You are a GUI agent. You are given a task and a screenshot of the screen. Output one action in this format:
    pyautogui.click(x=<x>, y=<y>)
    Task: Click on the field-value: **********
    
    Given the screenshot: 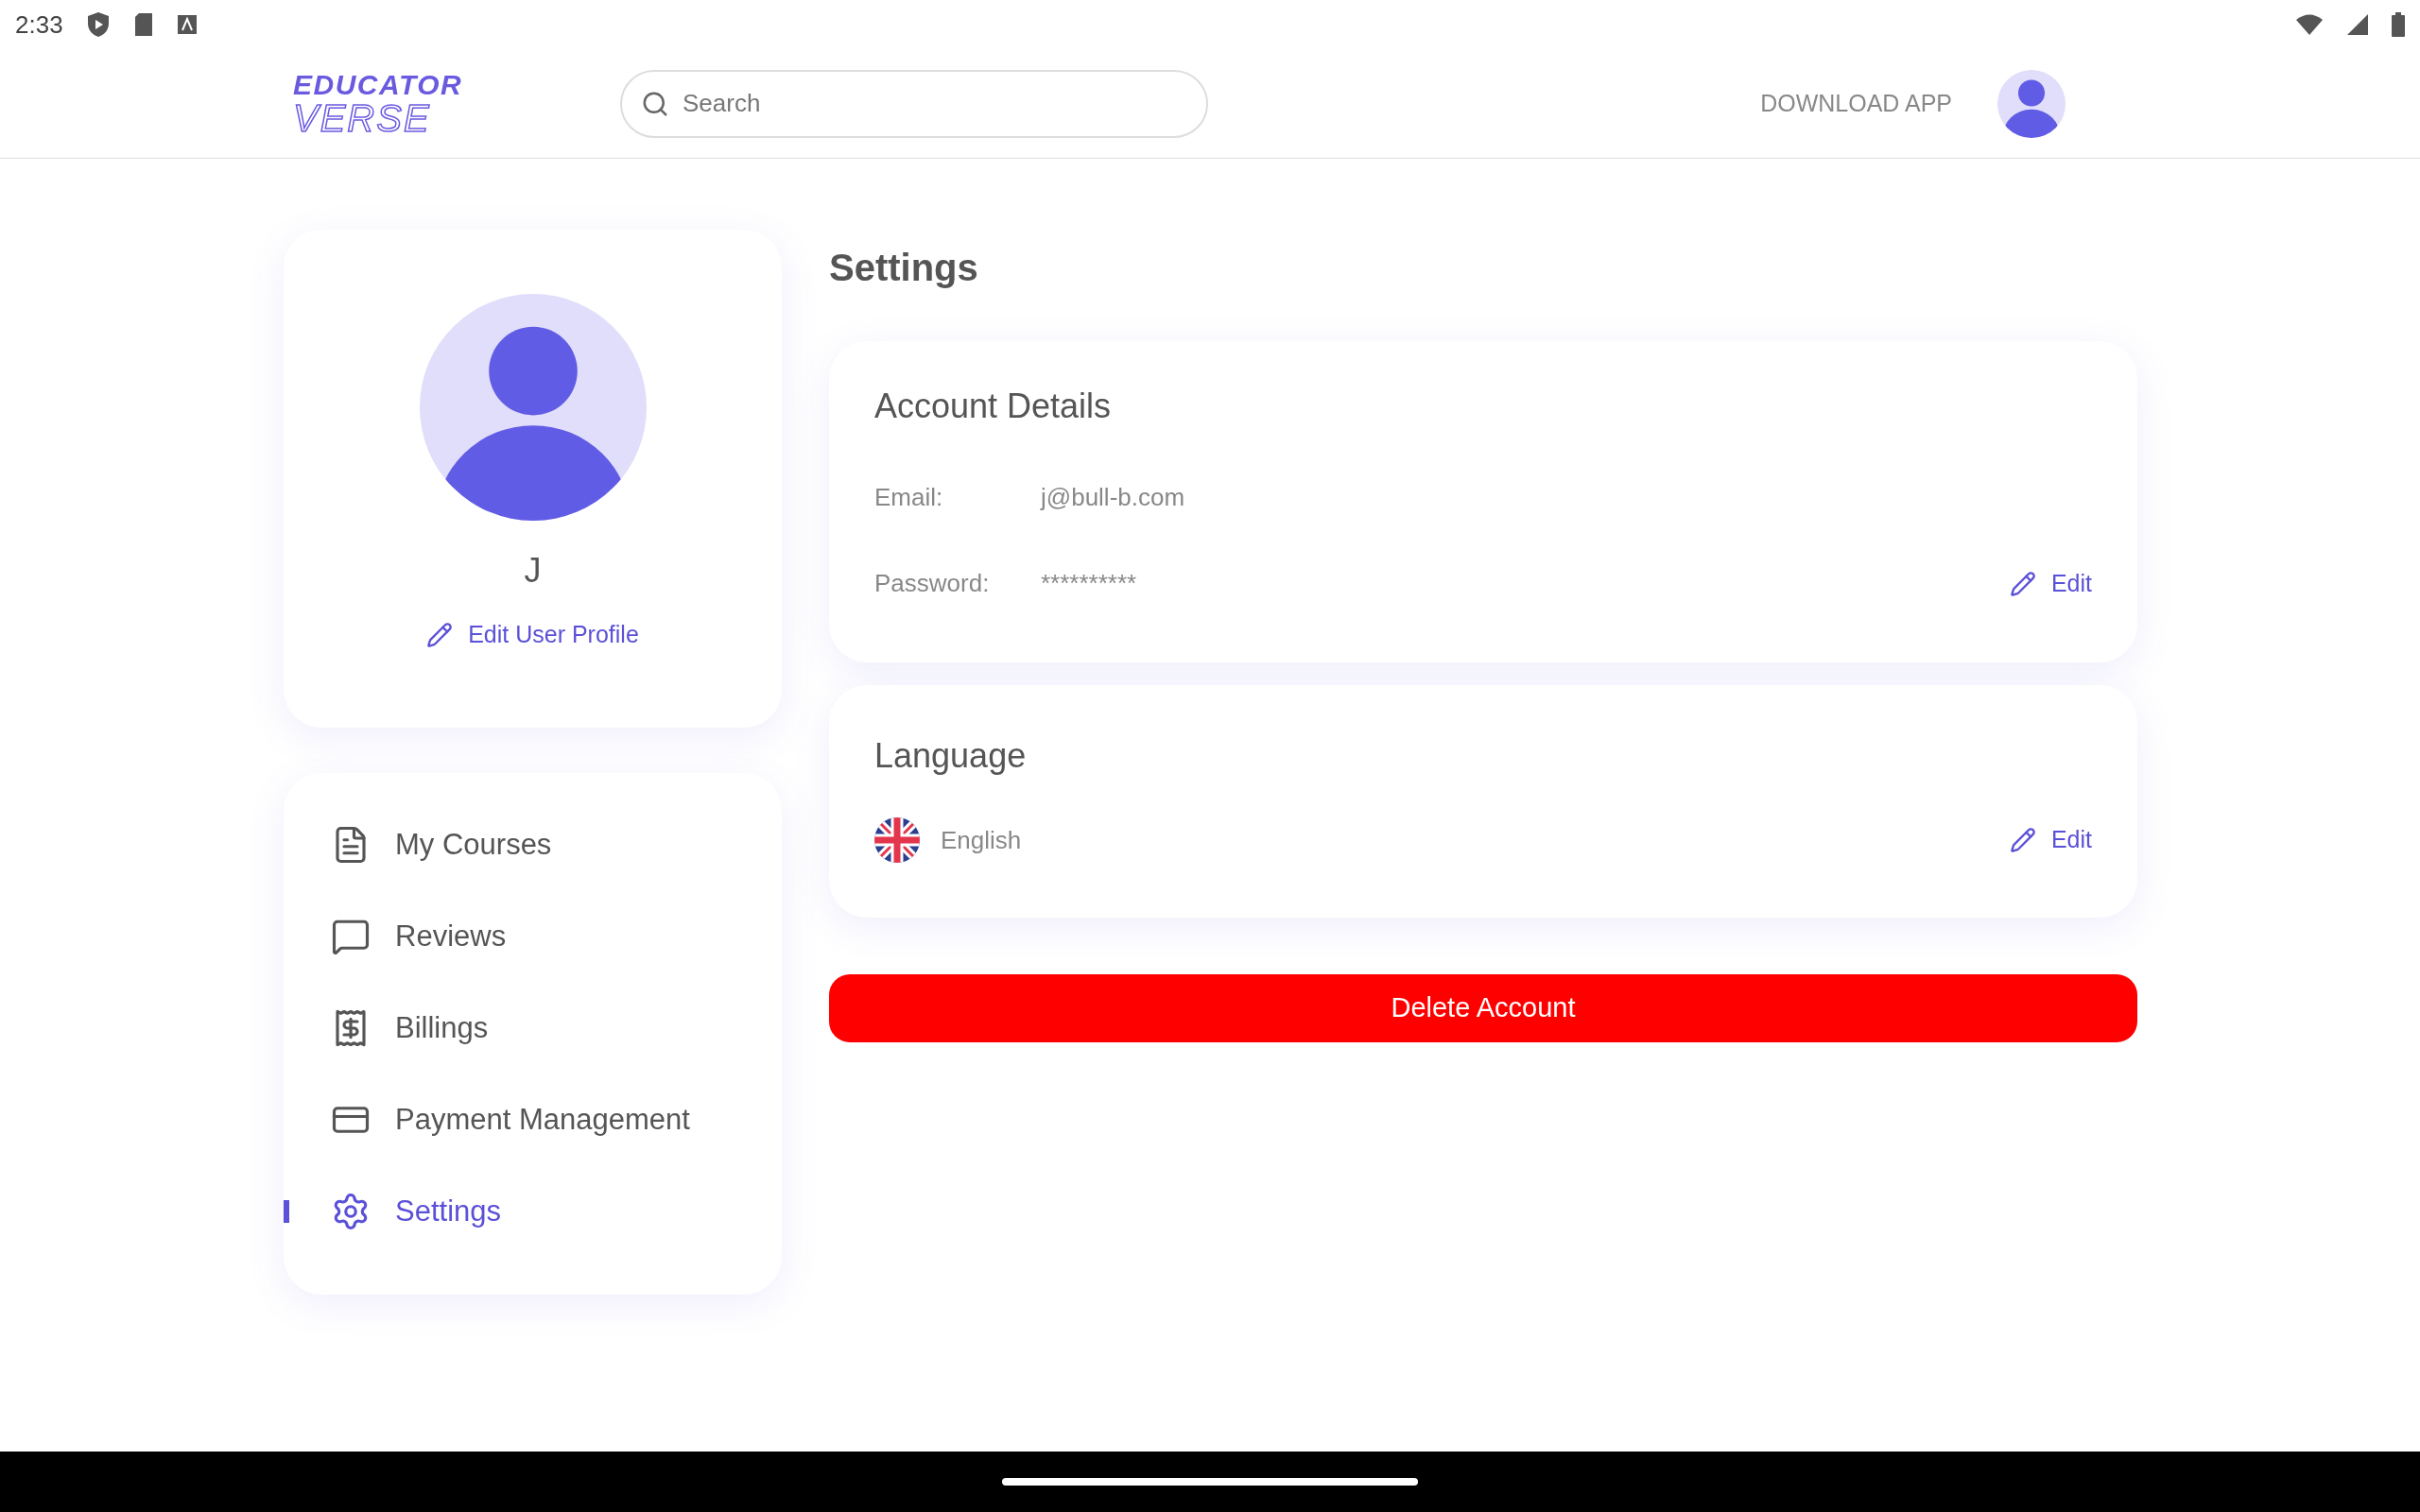 What is the action you would take?
    pyautogui.click(x=1089, y=583)
    